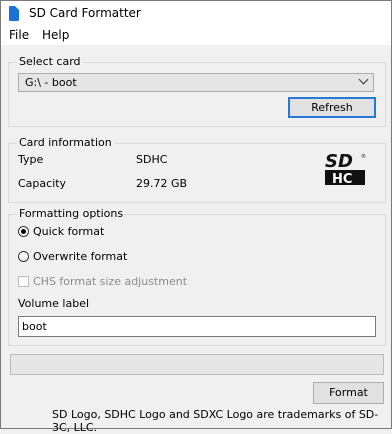  What do you see at coordinates (85, 13) in the screenshot?
I see `window-title: SD Card Formatter` at bounding box center [85, 13].